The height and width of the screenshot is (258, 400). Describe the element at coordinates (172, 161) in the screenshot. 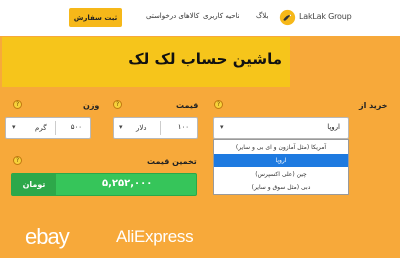

I see `estimate-label: تخمین قیمت` at that location.